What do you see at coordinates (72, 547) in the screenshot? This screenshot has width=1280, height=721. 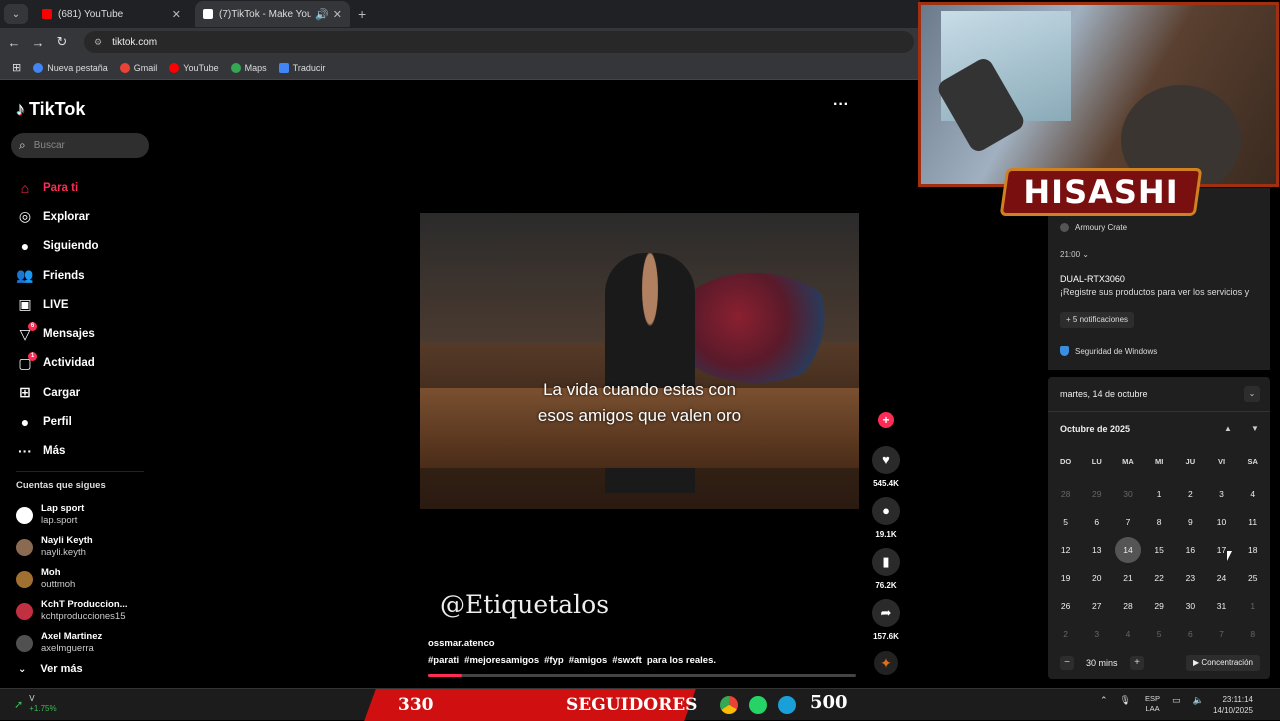 I see `following-item: Nayli Keyth nayli.keyth` at bounding box center [72, 547].